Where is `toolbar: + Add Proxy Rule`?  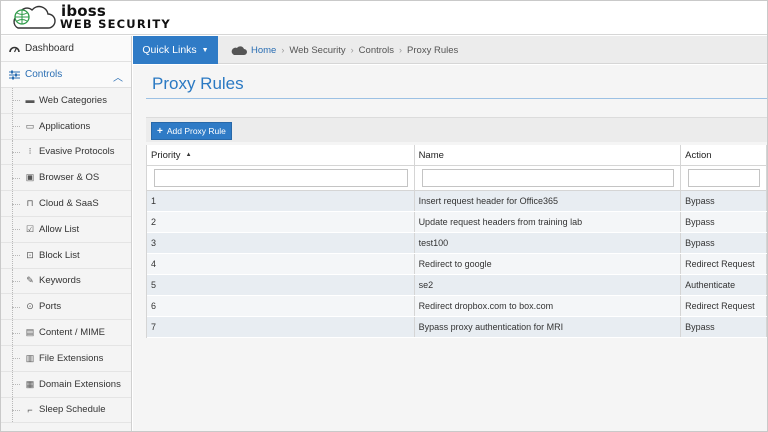
toolbar: + Add Proxy Rule is located at coordinates (456, 129).